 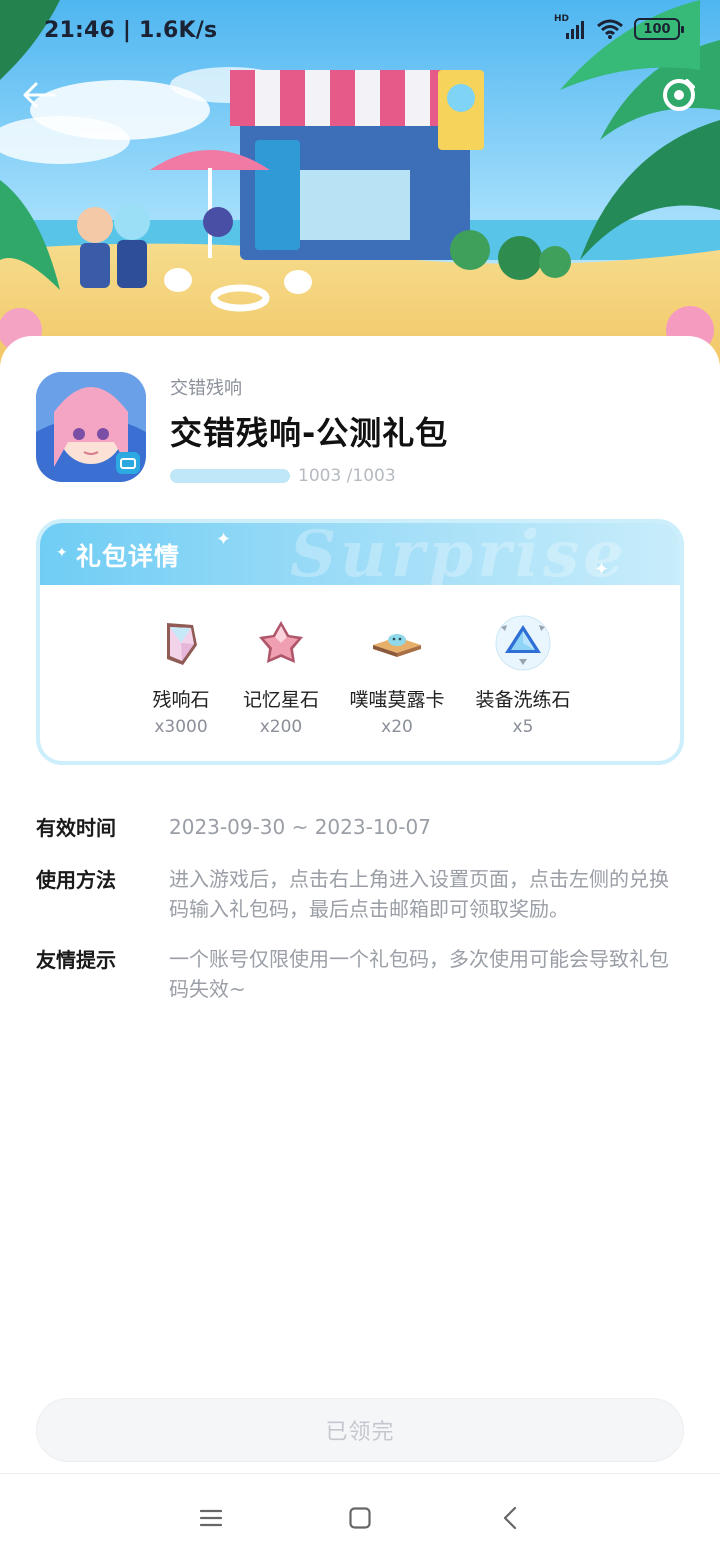 I want to click on tips-row: 友情提示 一个账号仅限使用一个礼包码，多次使用可能会导致礼包码失效~, so click(x=360, y=974).